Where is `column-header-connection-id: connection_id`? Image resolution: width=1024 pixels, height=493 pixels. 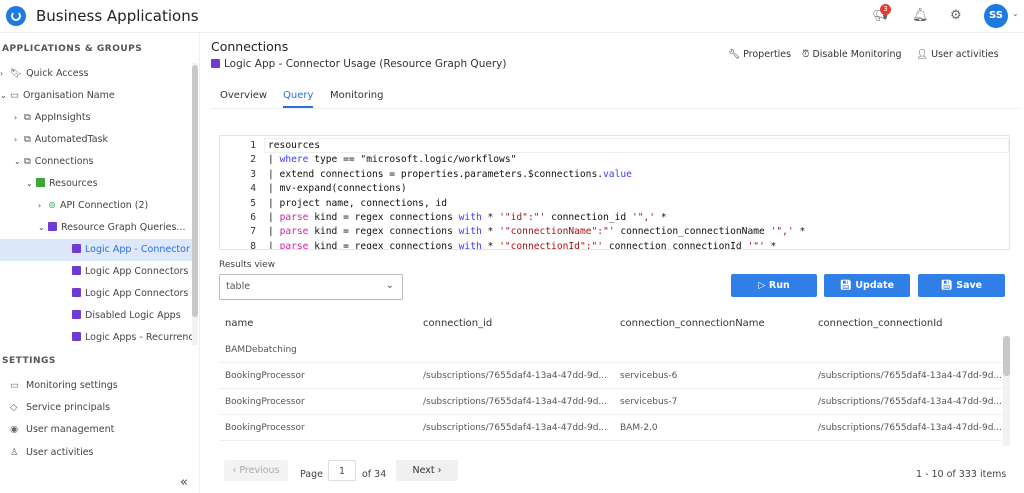
column-header-connection-id: connection_id is located at coordinates (457, 323).